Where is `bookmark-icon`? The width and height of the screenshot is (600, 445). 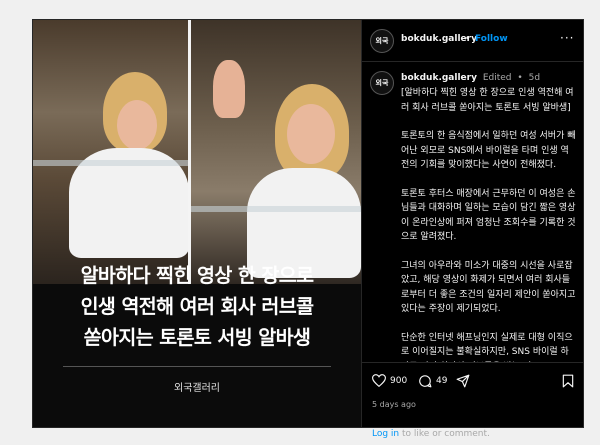 bookmark-icon is located at coordinates (568, 381).